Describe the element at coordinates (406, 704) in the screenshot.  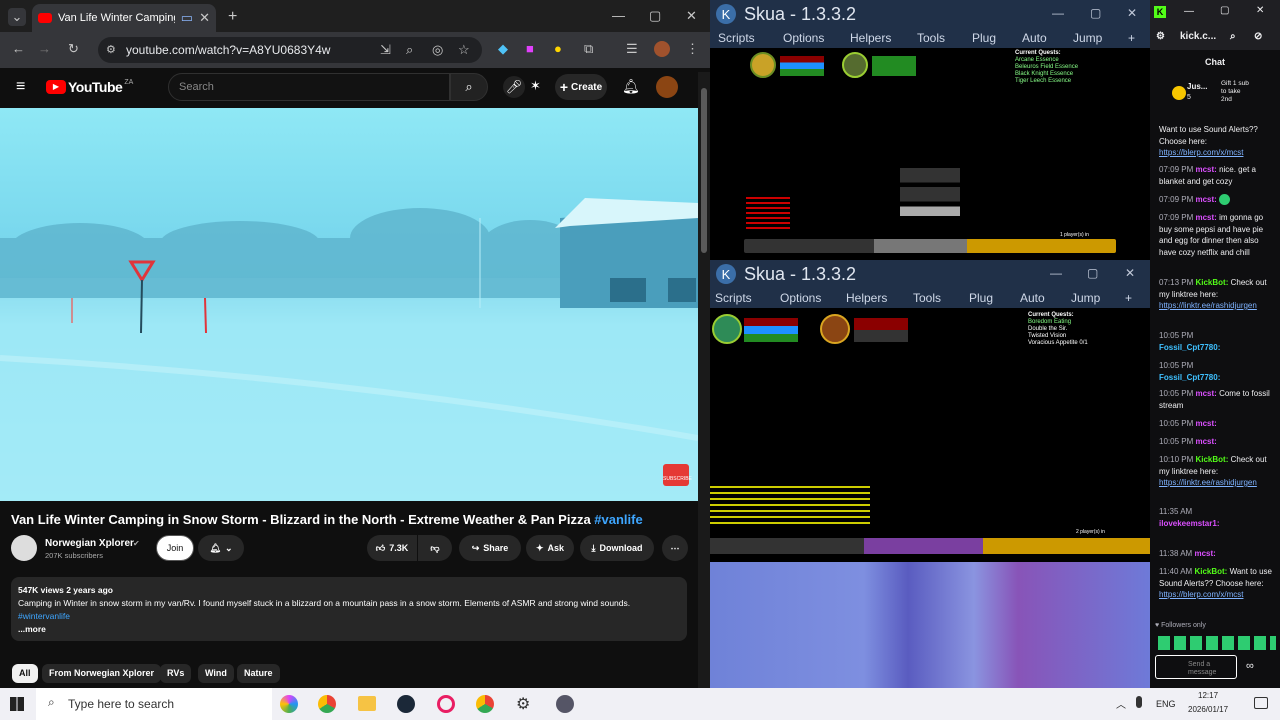
I see `steam-icon` at that location.